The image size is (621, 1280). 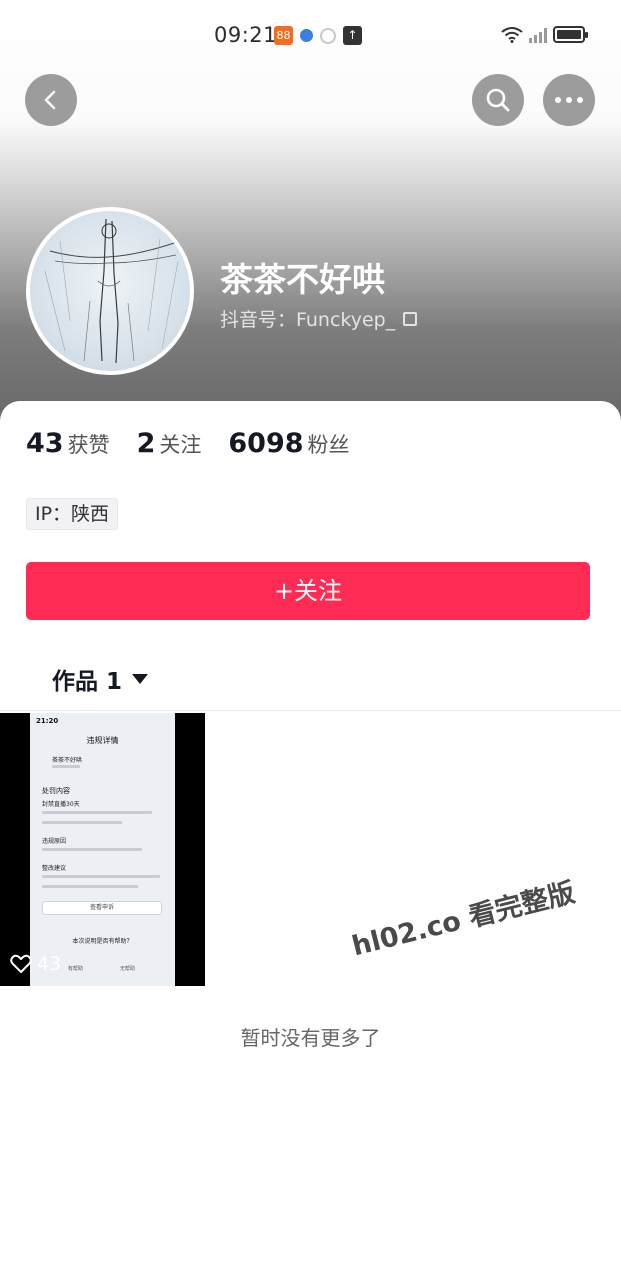 I want to click on profile-stats: 43 获赞 2 关注 6098 粉丝, so click(x=201, y=443).